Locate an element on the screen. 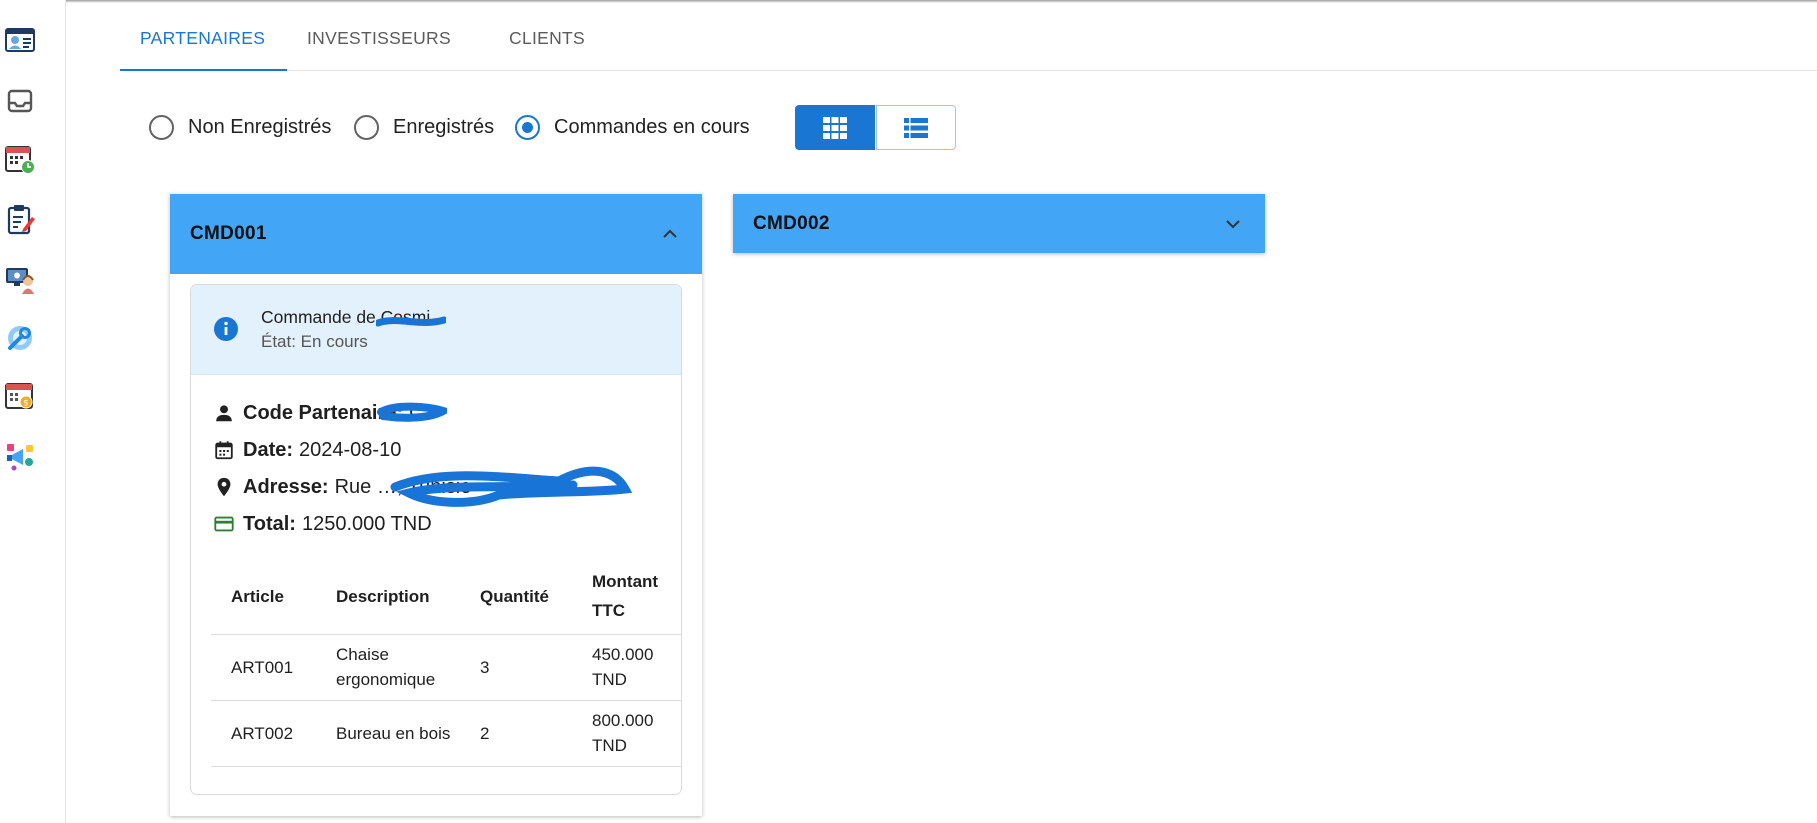  order-card-cmd002: CMD002 is located at coordinates (999, 223).